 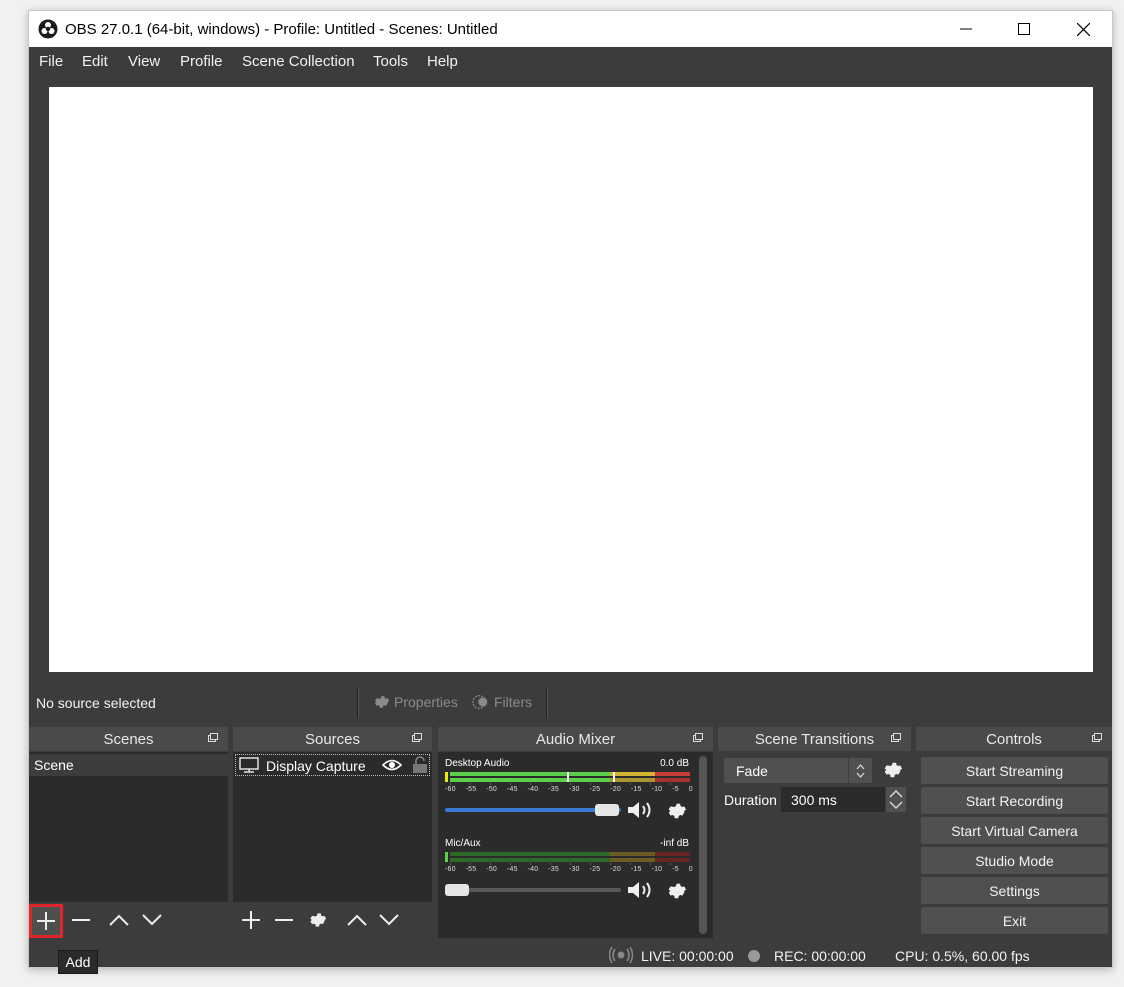 I want to click on unlock-icon, so click(x=420, y=765).